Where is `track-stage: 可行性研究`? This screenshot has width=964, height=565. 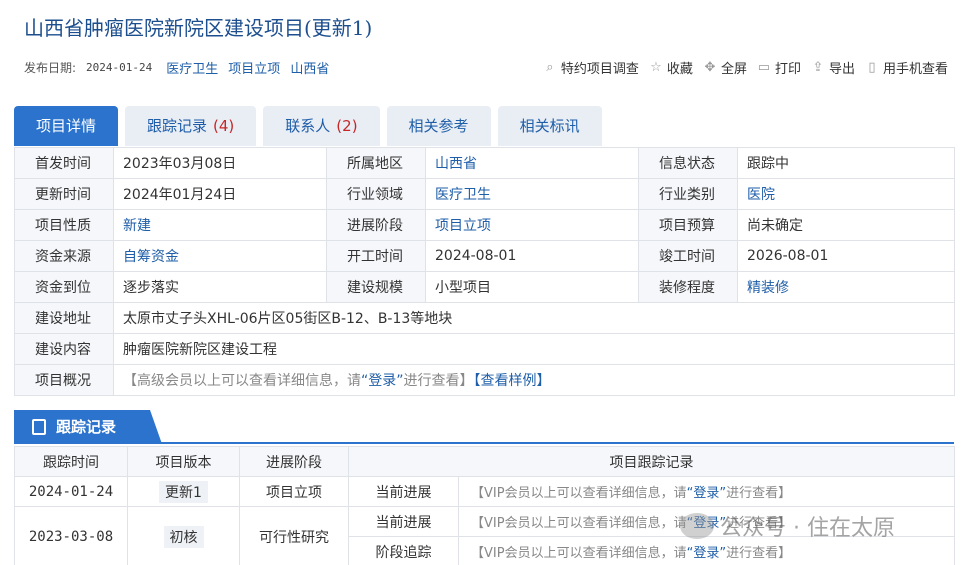
track-stage: 可行性研究 is located at coordinates (294, 535).